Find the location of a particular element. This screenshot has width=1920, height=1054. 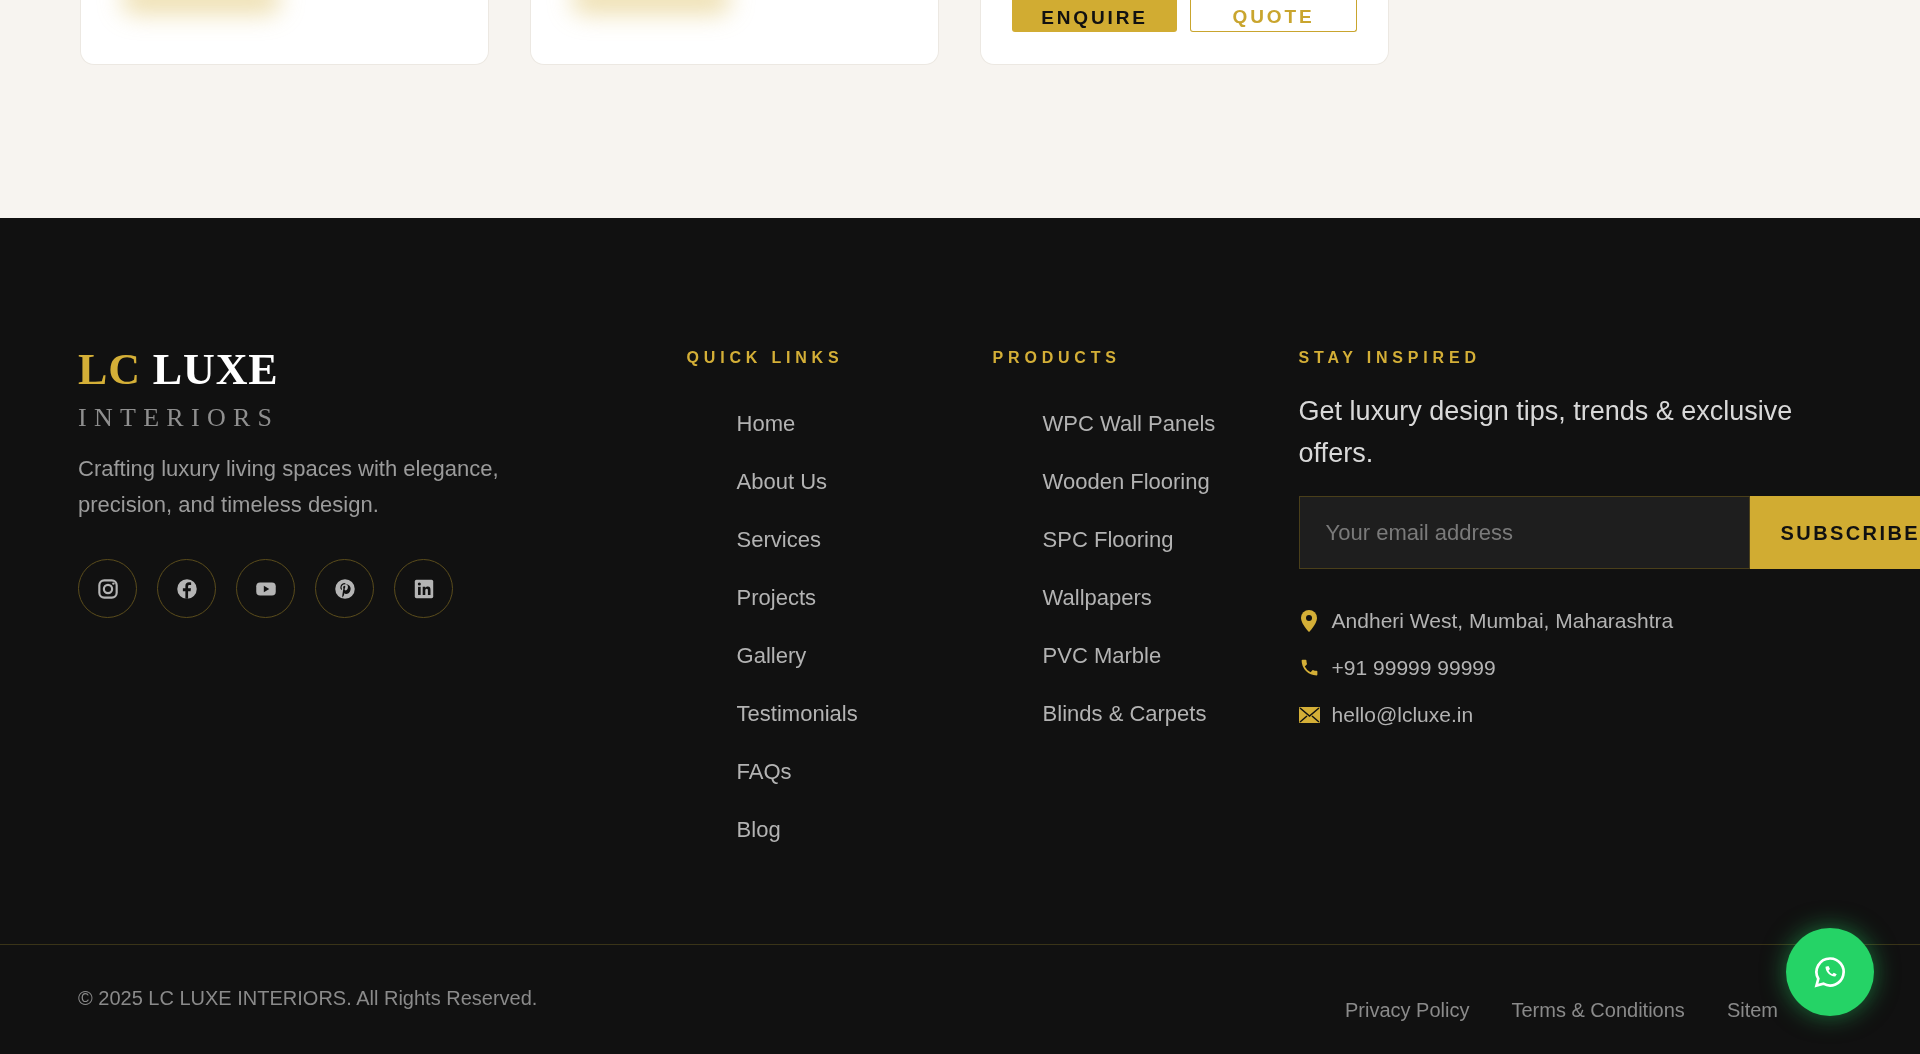

contact-text: +91 99999 99999 is located at coordinates (1413, 667).